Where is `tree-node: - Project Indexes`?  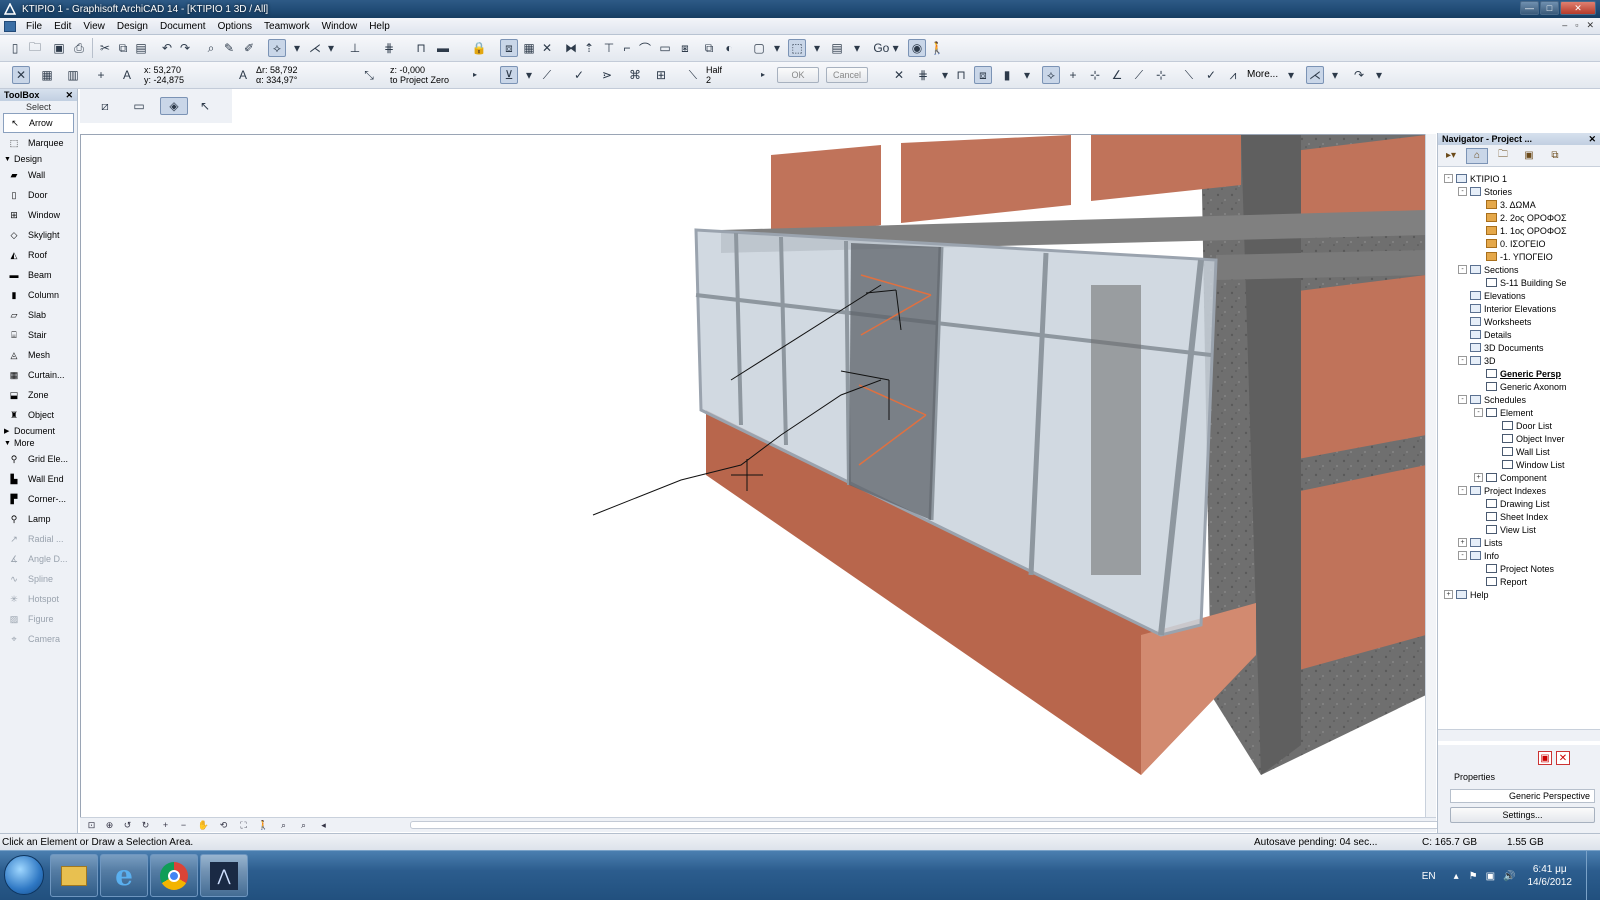
tree-node: - Project Indexes is located at coordinates (1502, 490).